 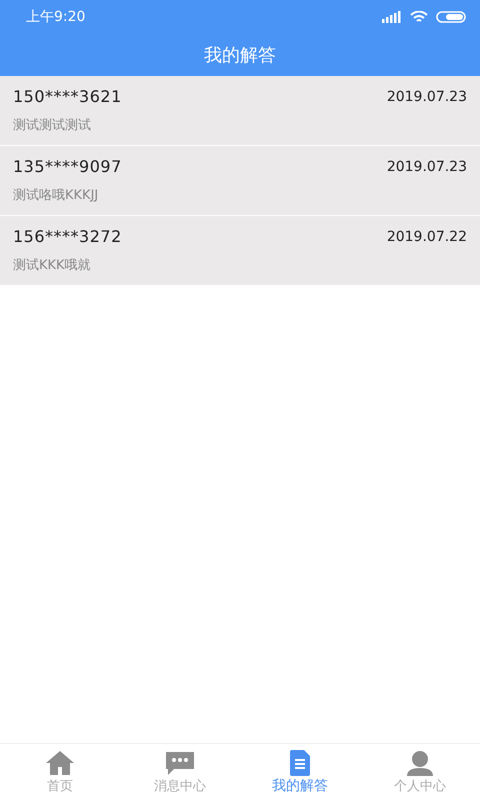 What do you see at coordinates (392, 17) in the screenshot?
I see `signal-icon` at bounding box center [392, 17].